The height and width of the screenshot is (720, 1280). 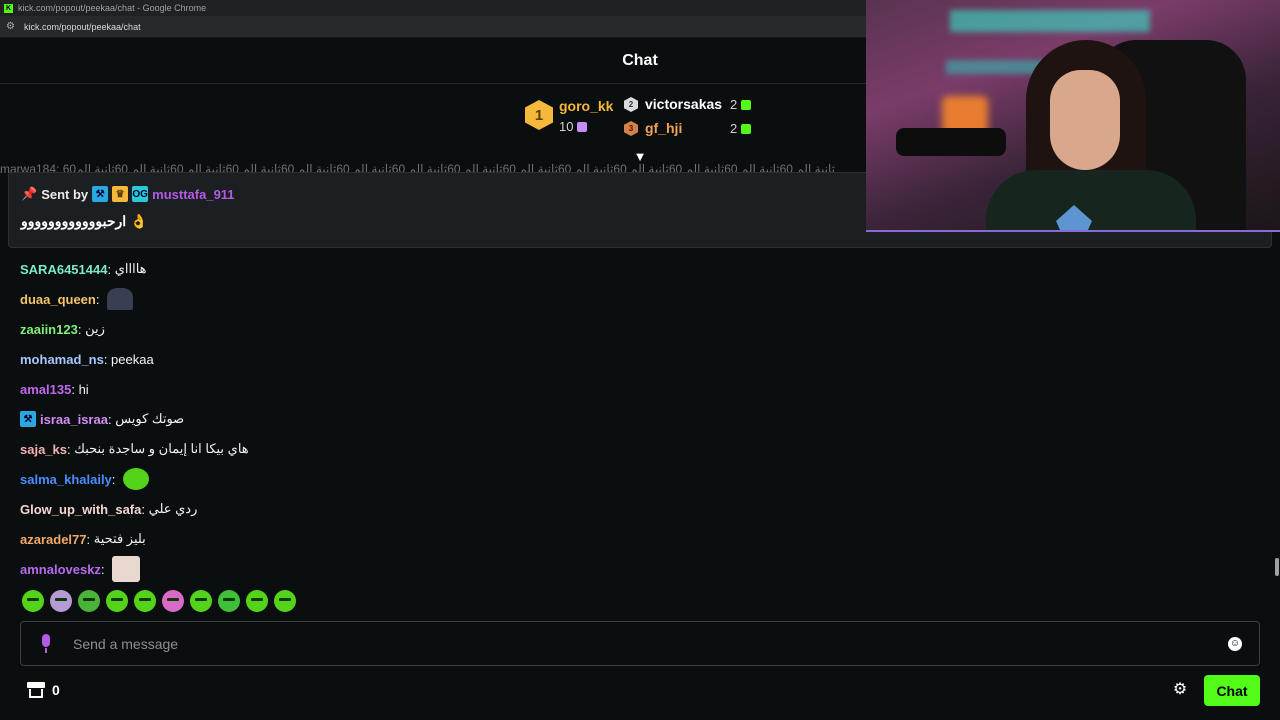 What do you see at coordinates (566, 126) in the screenshot?
I see `leader-first-count-value: 10` at bounding box center [566, 126].